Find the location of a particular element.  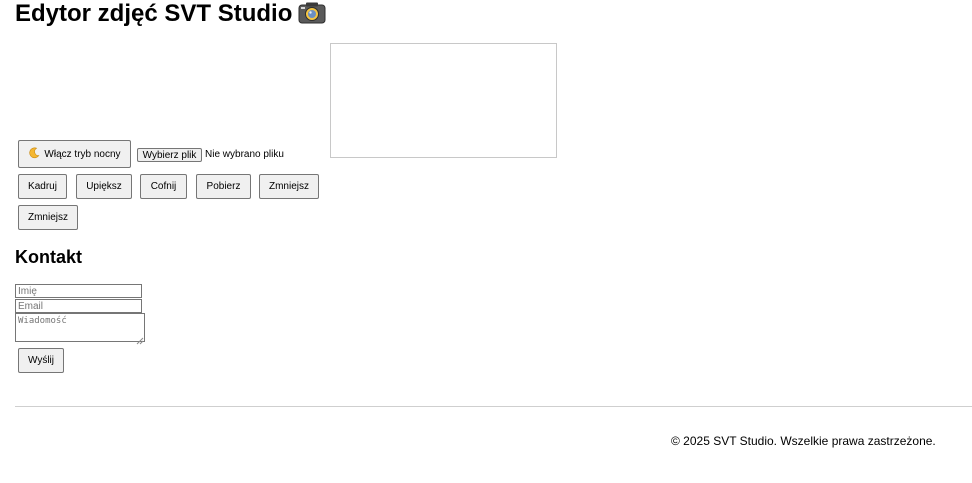

undo-button: Cofnij is located at coordinates (163, 186).